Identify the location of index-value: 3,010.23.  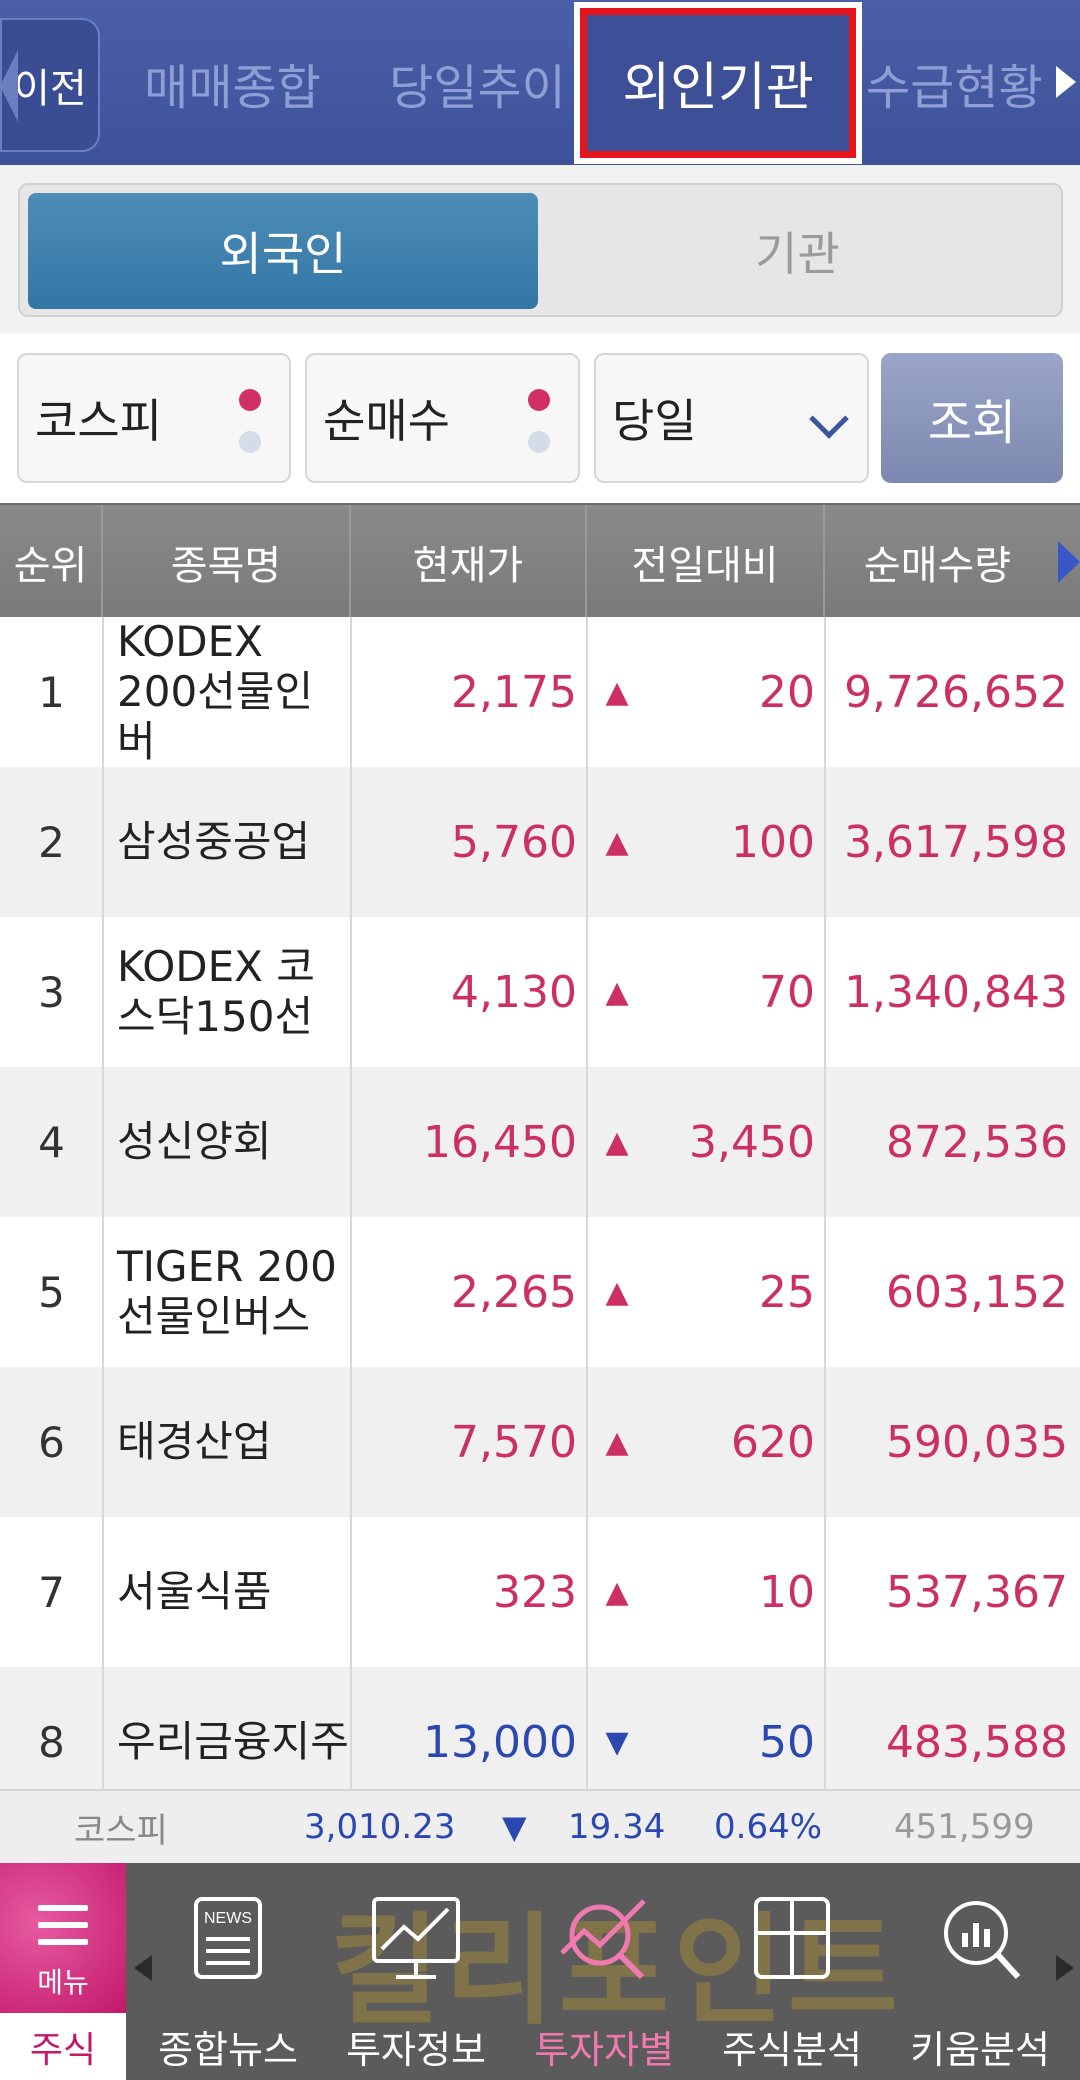
(380, 1827).